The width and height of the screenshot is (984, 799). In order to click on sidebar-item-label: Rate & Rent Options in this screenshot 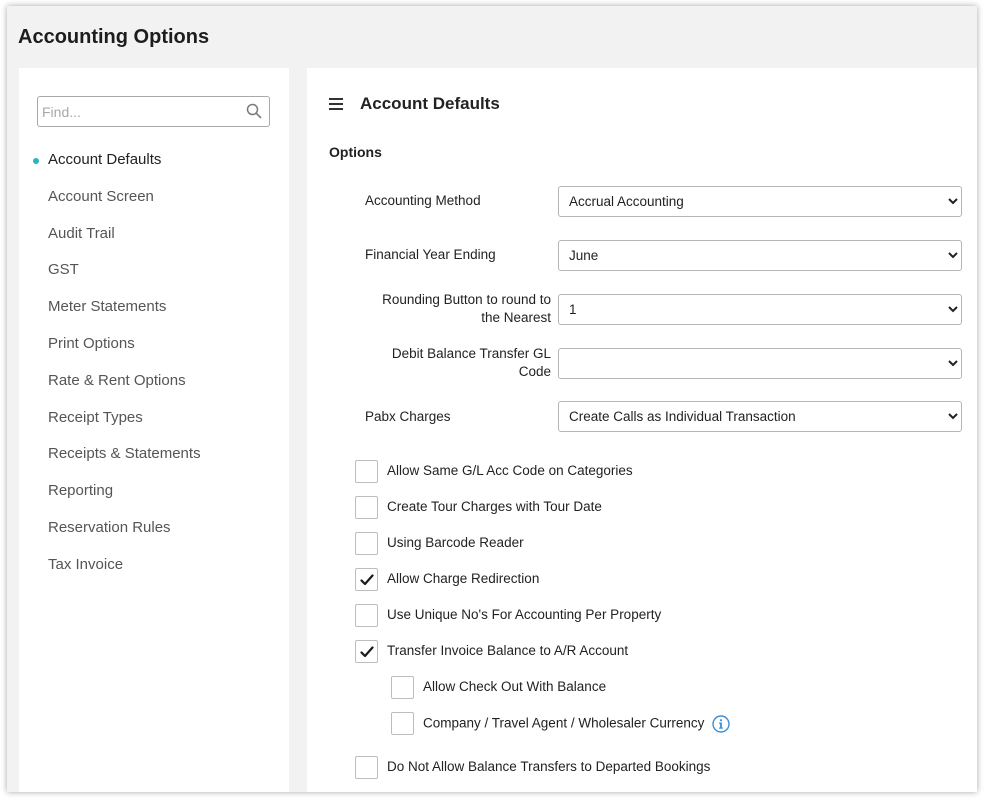, I will do `click(117, 380)`.